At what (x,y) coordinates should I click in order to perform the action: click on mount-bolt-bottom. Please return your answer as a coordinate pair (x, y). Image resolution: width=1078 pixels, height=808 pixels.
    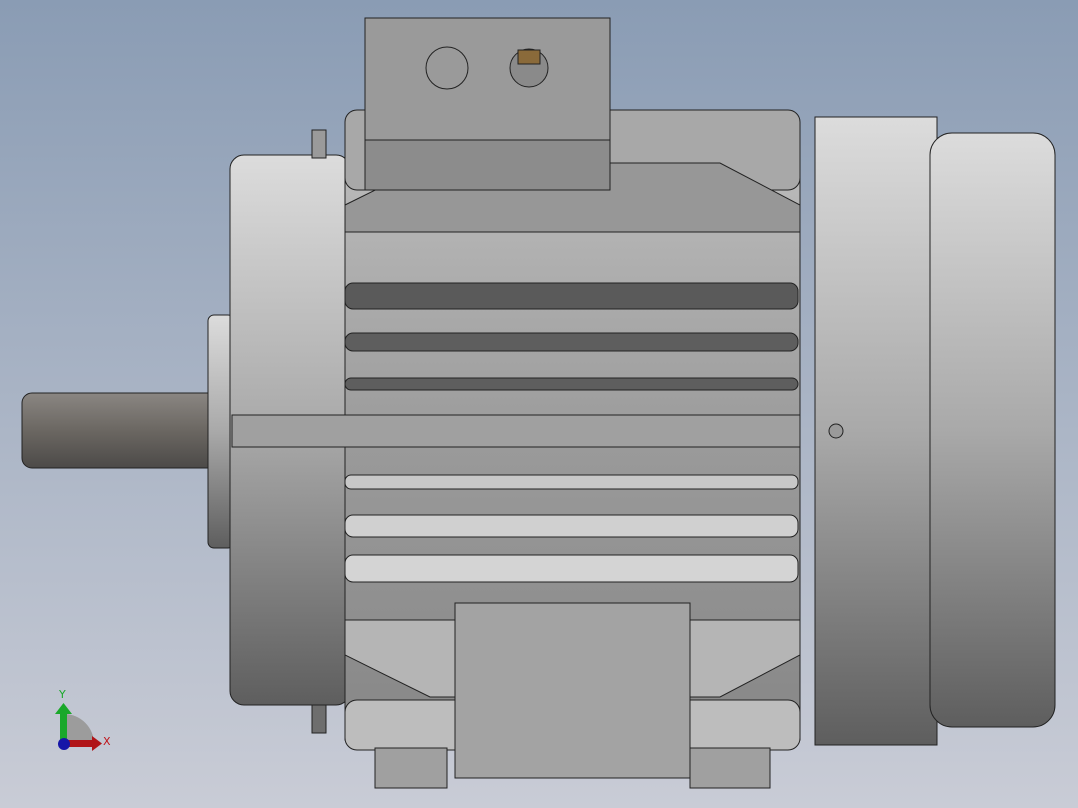
    Looking at the image, I should click on (319, 719).